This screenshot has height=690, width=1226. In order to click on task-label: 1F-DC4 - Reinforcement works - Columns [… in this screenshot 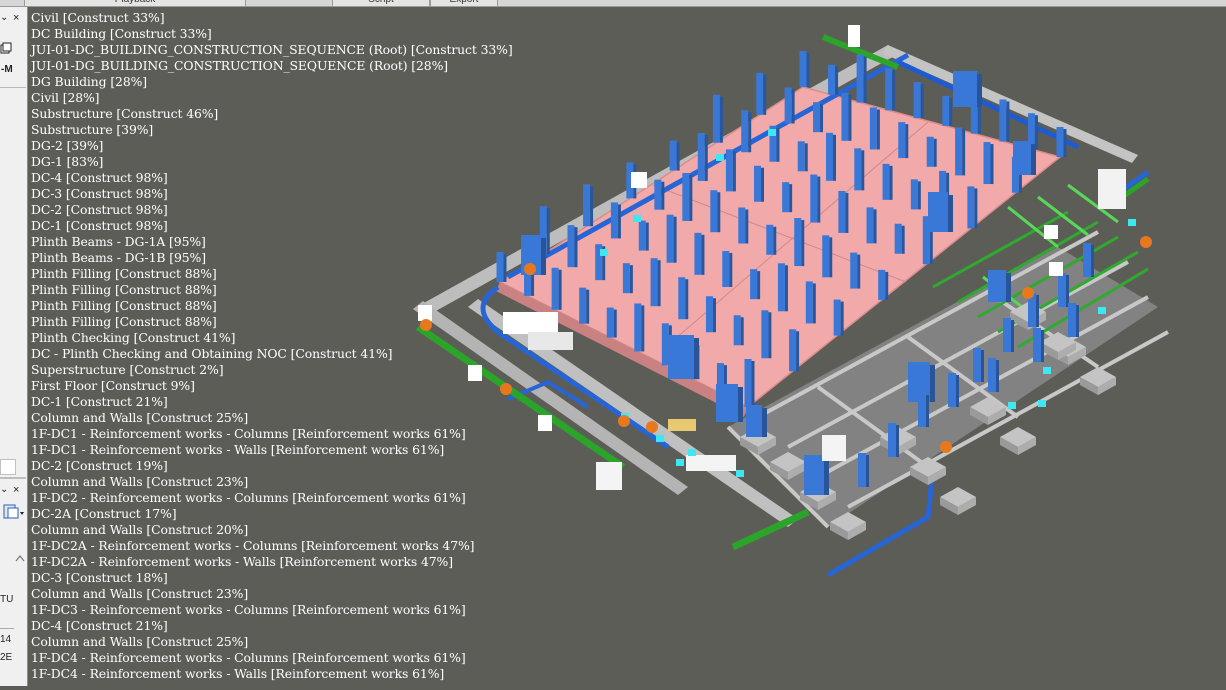, I will do `click(248, 657)`.